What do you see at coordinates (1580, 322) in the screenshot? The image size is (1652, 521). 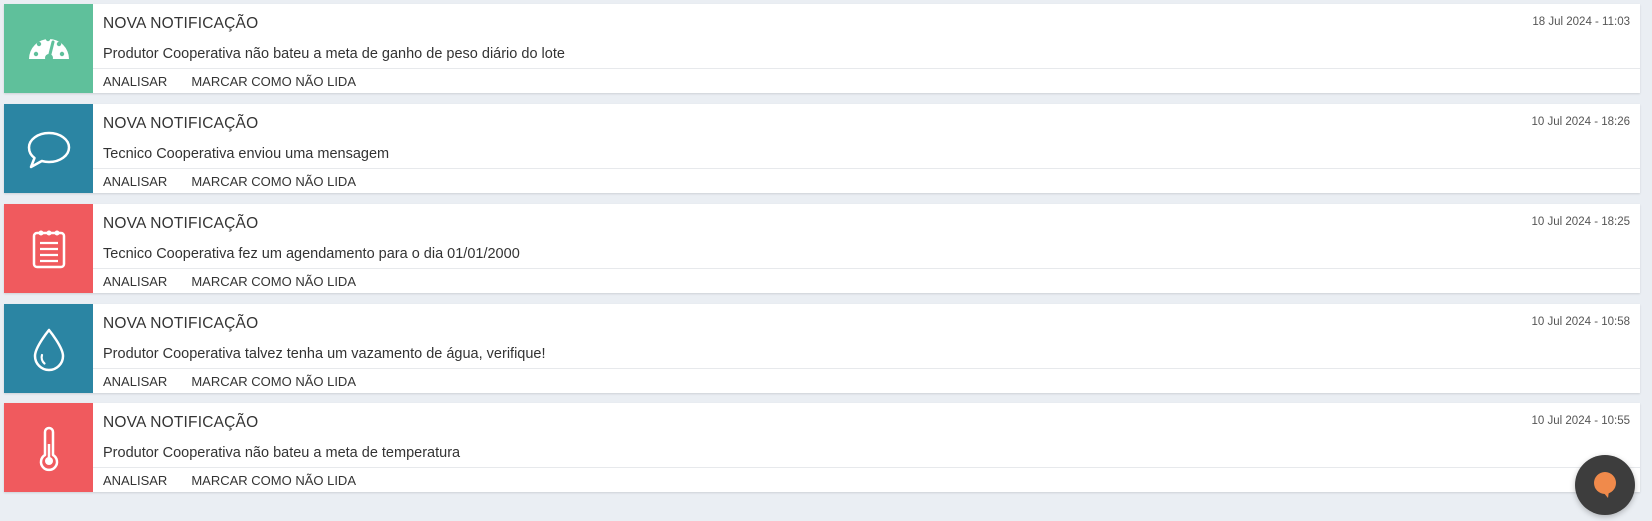 I see `notification-date: 10 Jul 2024 - 10:58` at bounding box center [1580, 322].